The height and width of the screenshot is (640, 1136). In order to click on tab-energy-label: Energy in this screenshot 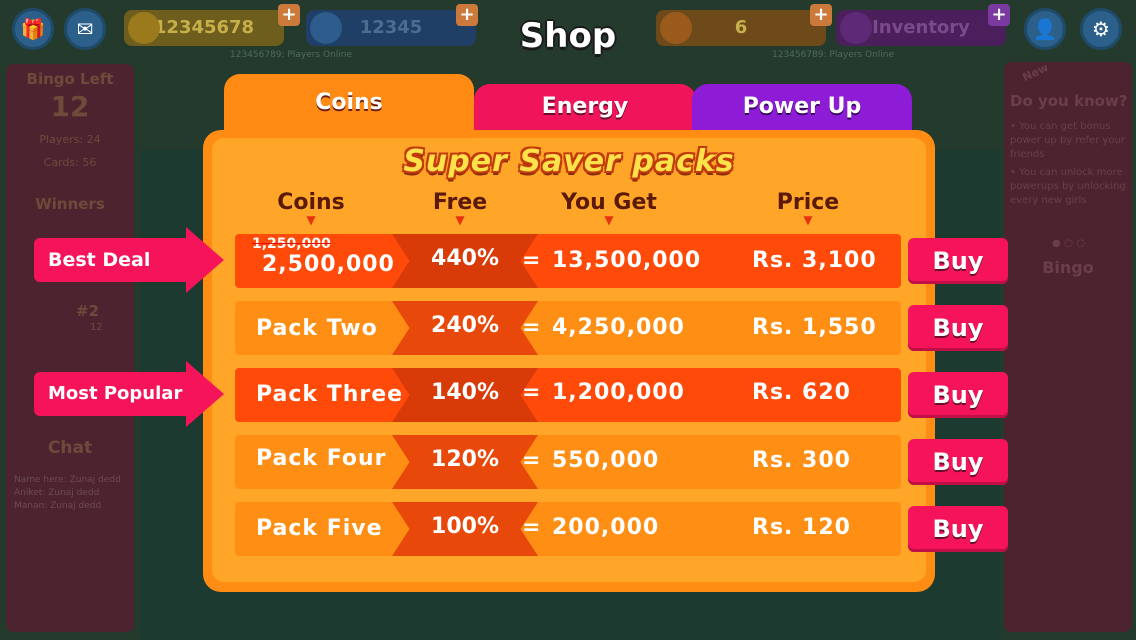, I will do `click(585, 106)`.